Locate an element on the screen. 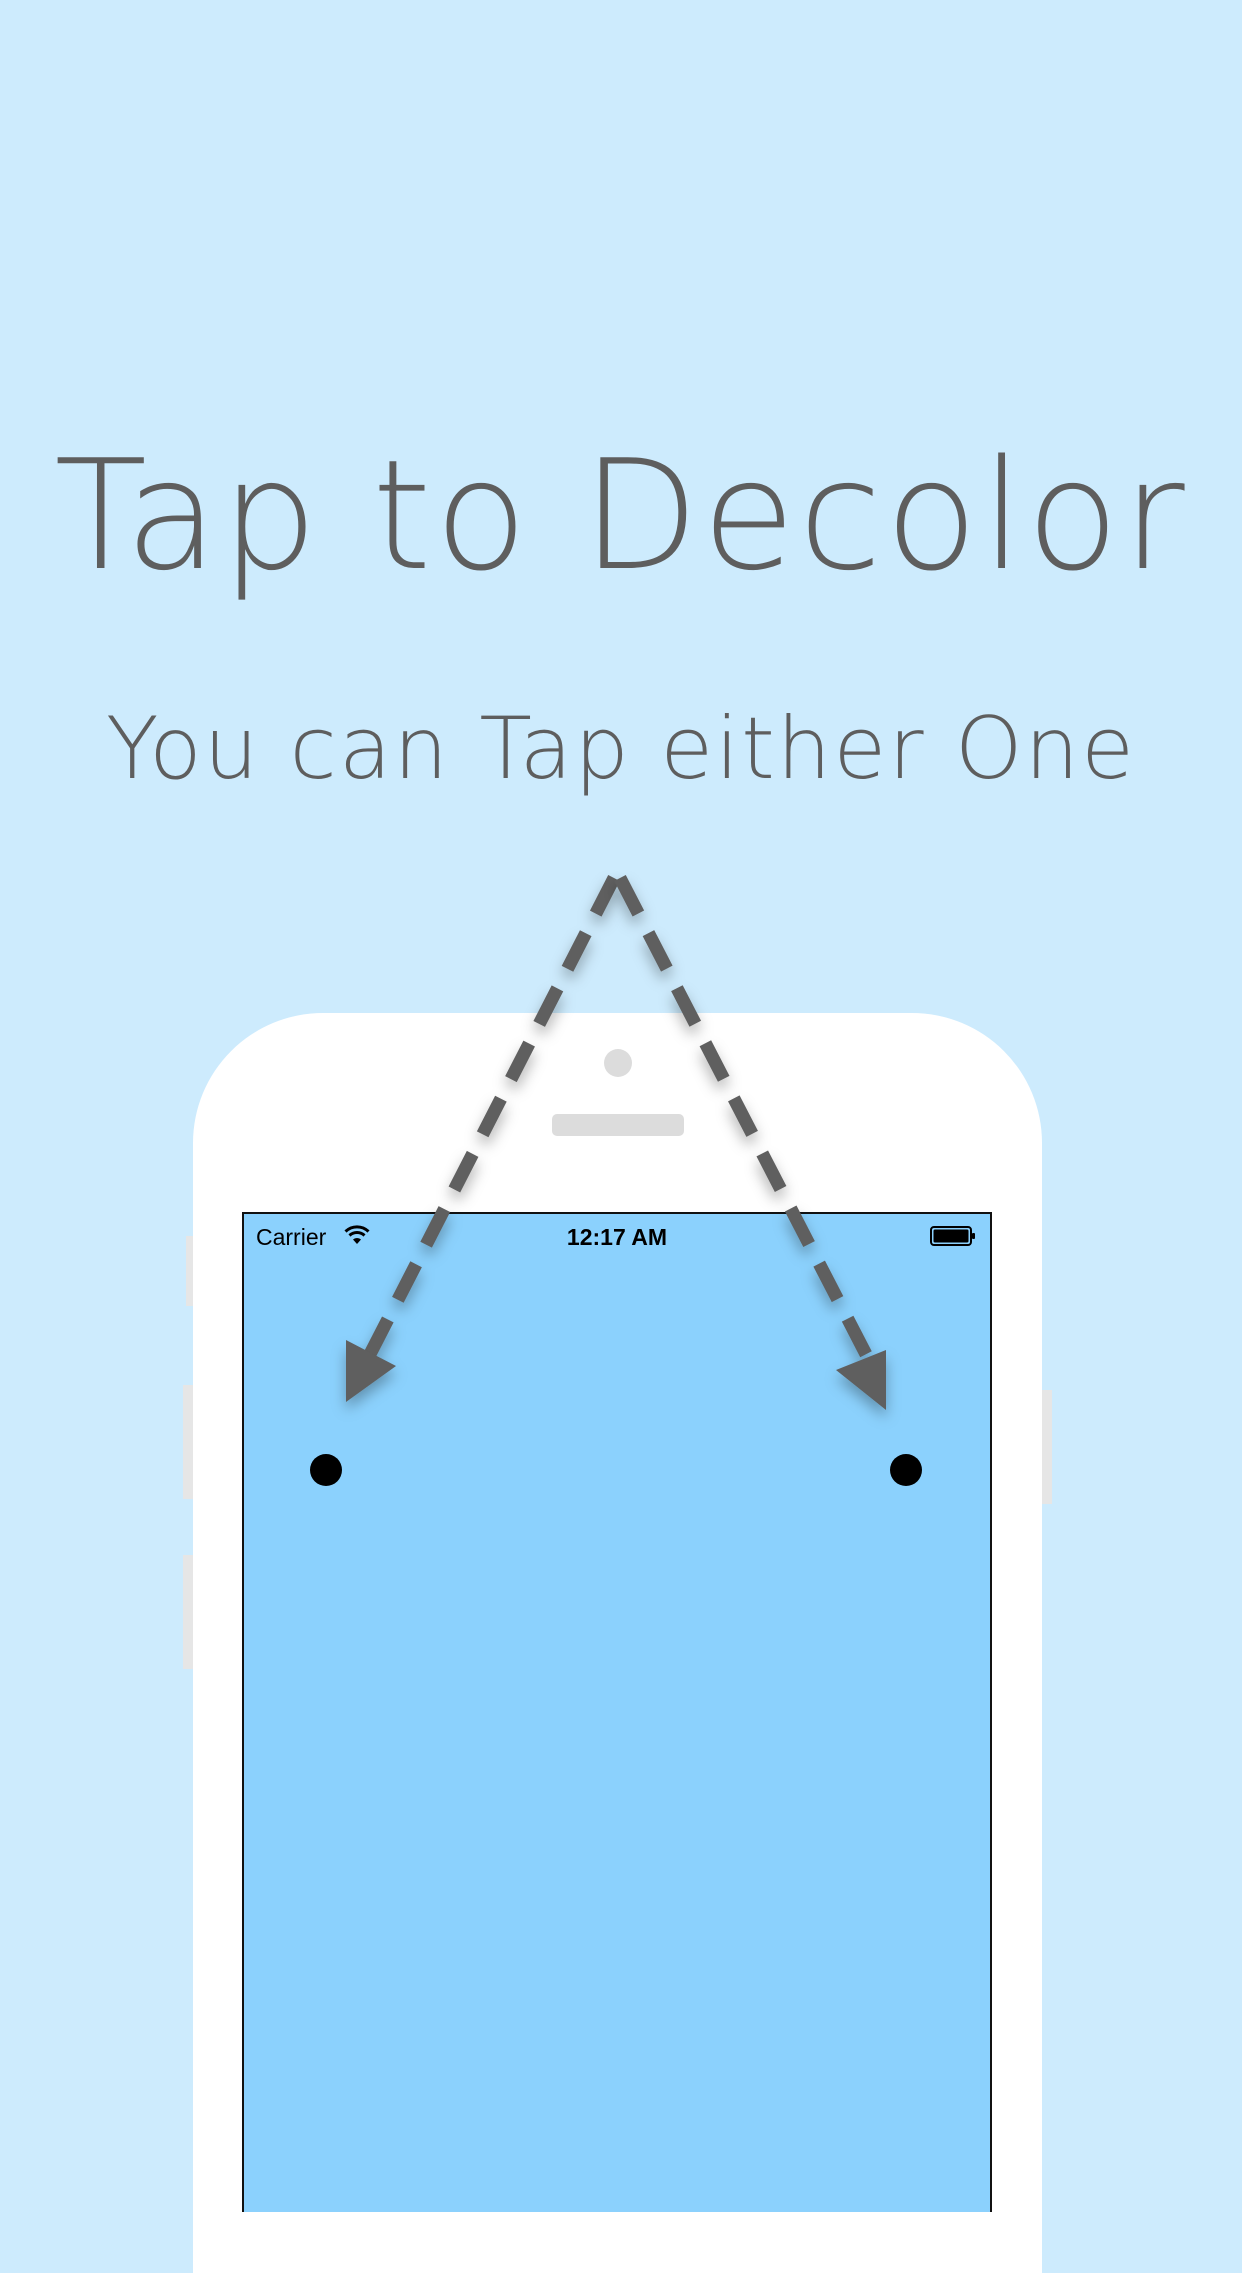 The image size is (1242, 2273). phone-volume-up-button is located at coordinates (188, 1442).